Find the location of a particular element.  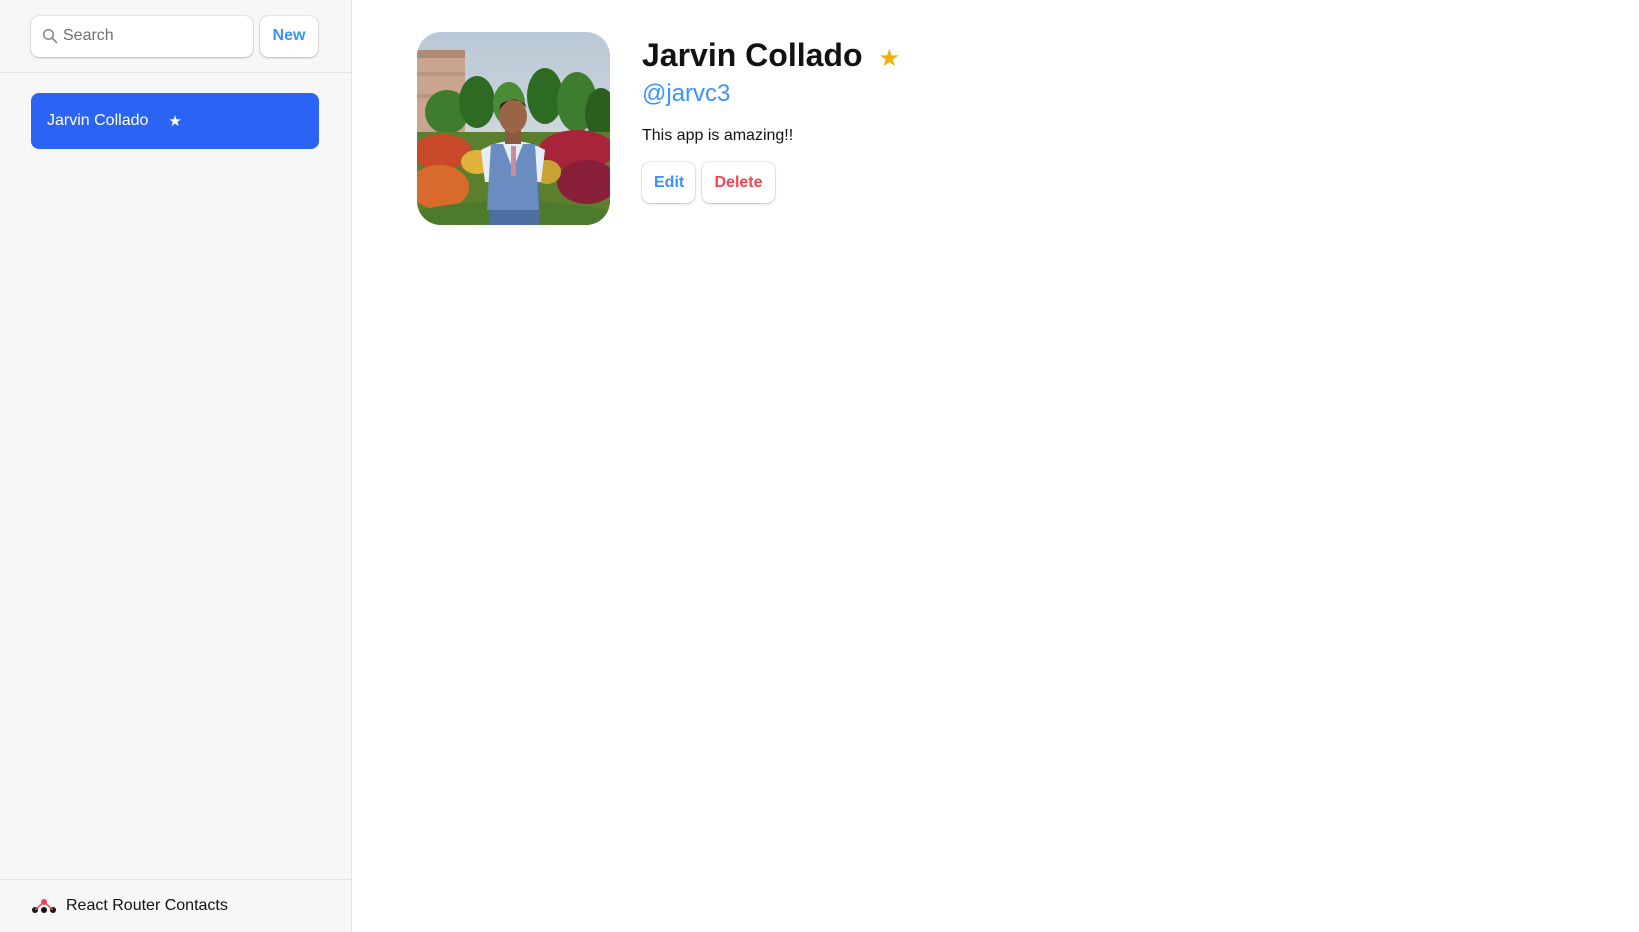

contact-list-item: Jarvin Collado ★ is located at coordinates (175, 121).